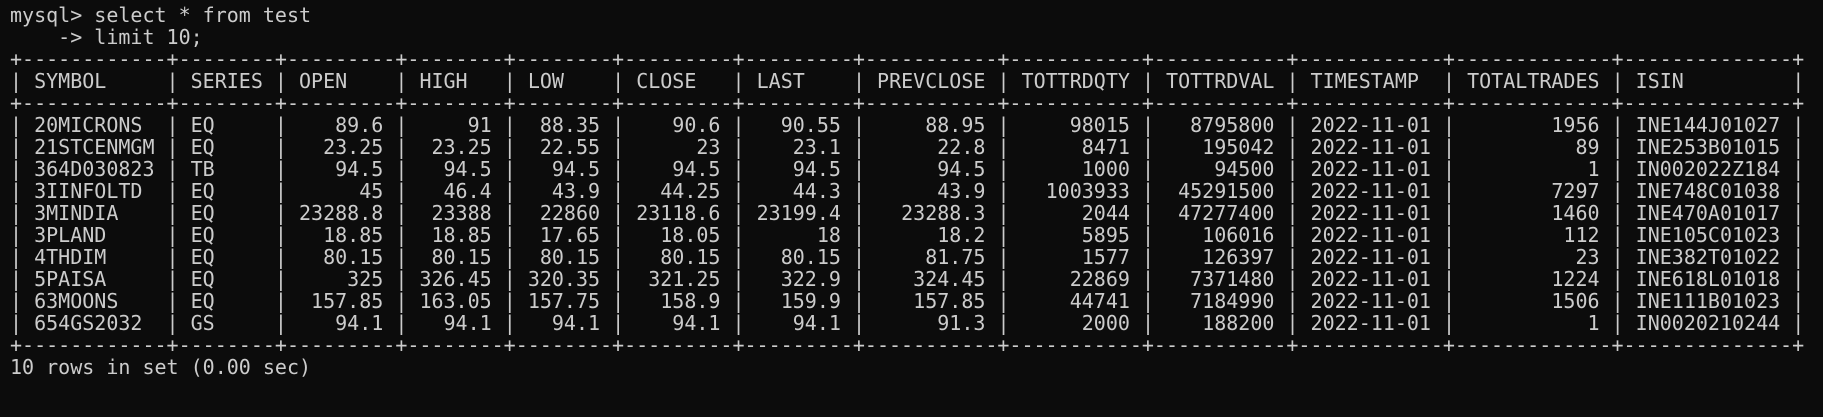 The height and width of the screenshot is (417, 1823). What do you see at coordinates (931, 235) in the screenshot?
I see `table-cell: 18.2` at bounding box center [931, 235].